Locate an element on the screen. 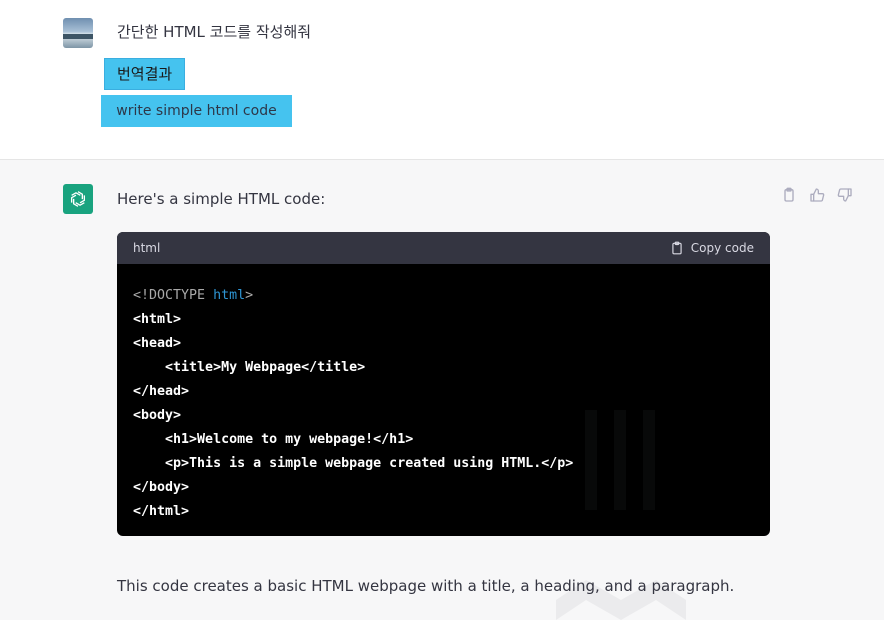  message-actions is located at coordinates (817, 195).